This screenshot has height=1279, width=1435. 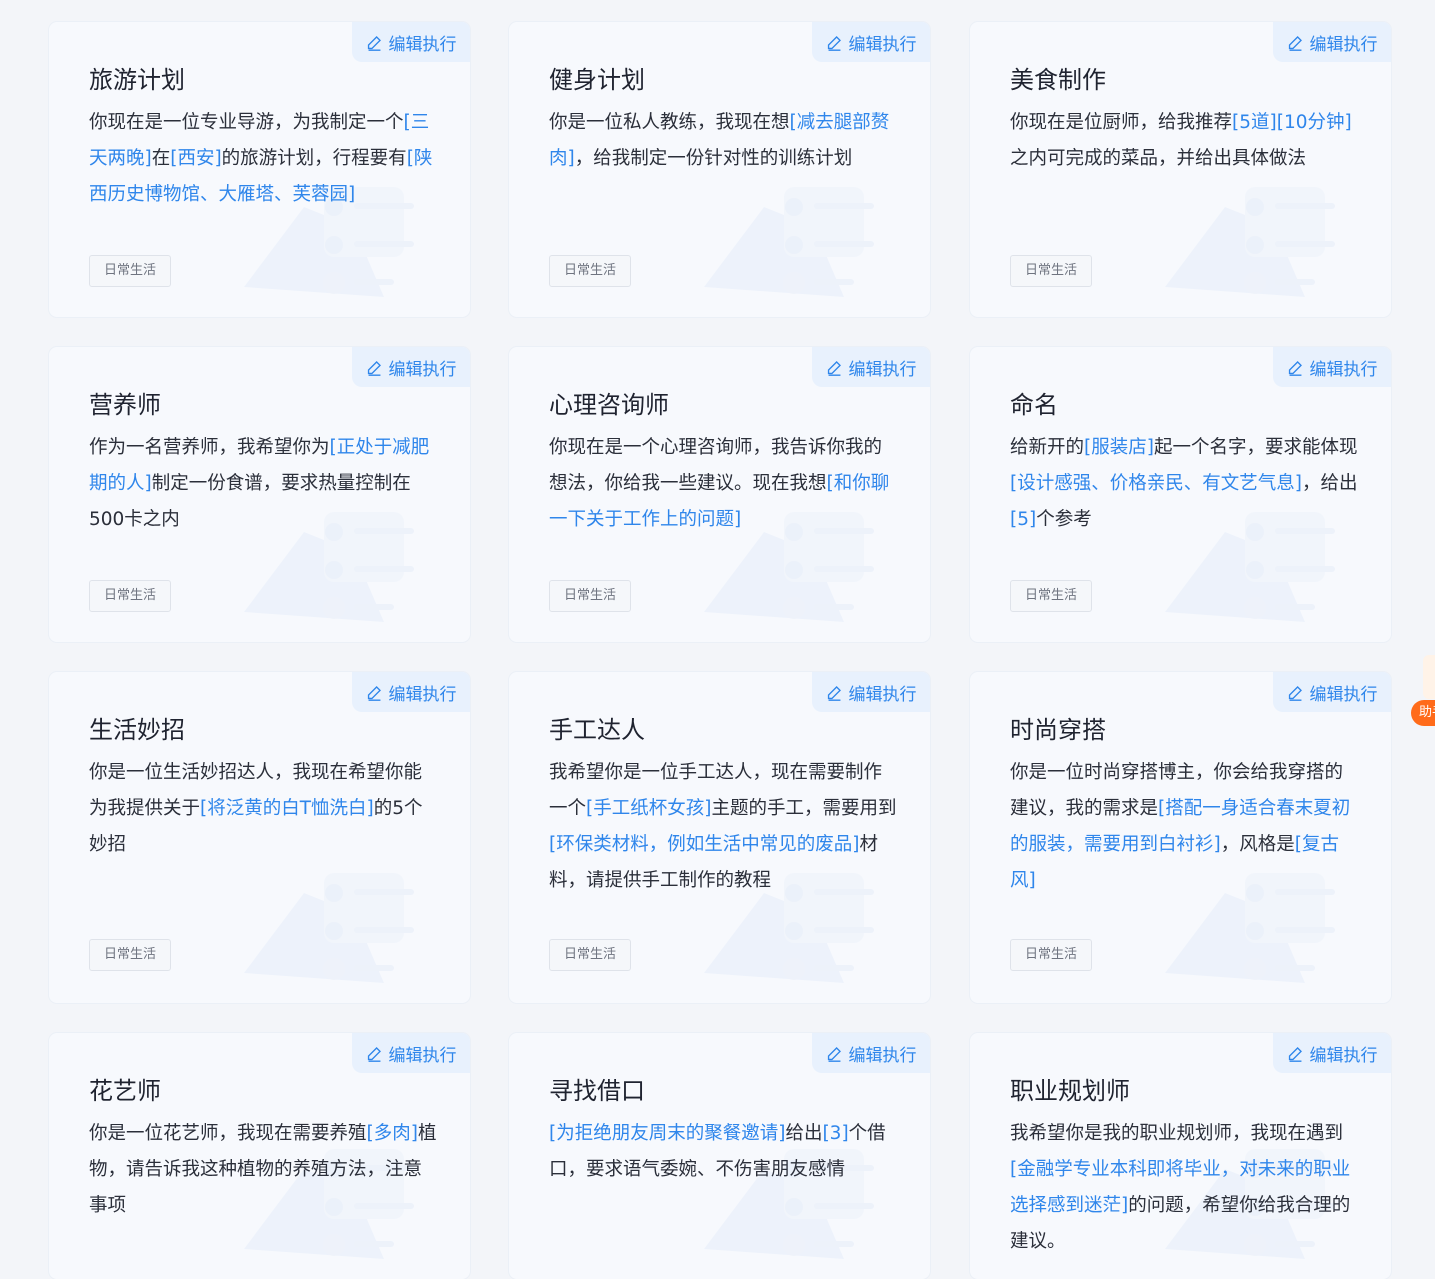 I want to click on prompt-variable: [将泛黄的白T恤洗白], so click(x=287, y=808).